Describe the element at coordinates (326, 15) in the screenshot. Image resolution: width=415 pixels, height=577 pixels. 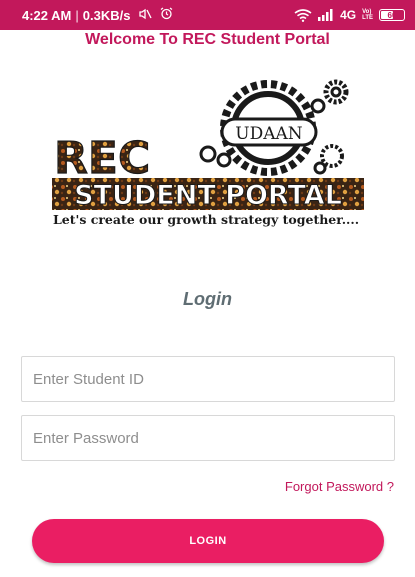
I see `signal-icon` at that location.